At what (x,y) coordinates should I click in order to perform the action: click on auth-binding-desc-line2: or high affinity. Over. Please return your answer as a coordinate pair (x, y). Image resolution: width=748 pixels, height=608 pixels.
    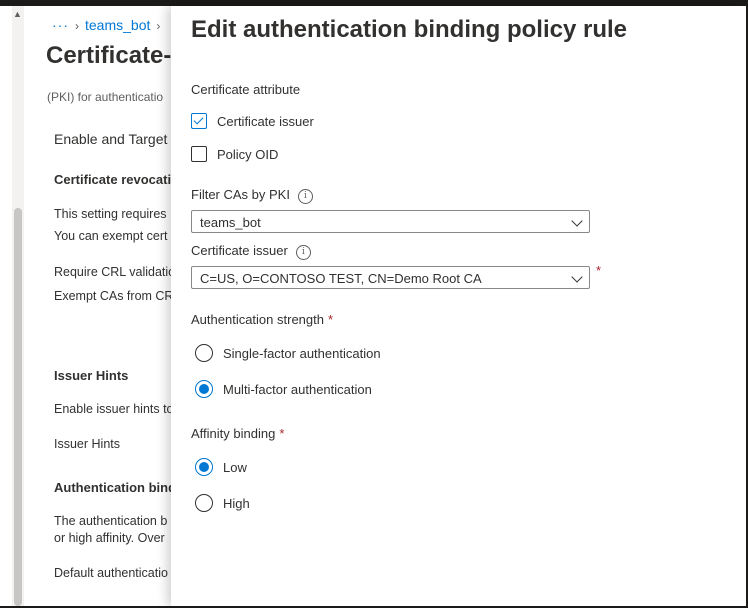
    Looking at the image, I should click on (109, 538).